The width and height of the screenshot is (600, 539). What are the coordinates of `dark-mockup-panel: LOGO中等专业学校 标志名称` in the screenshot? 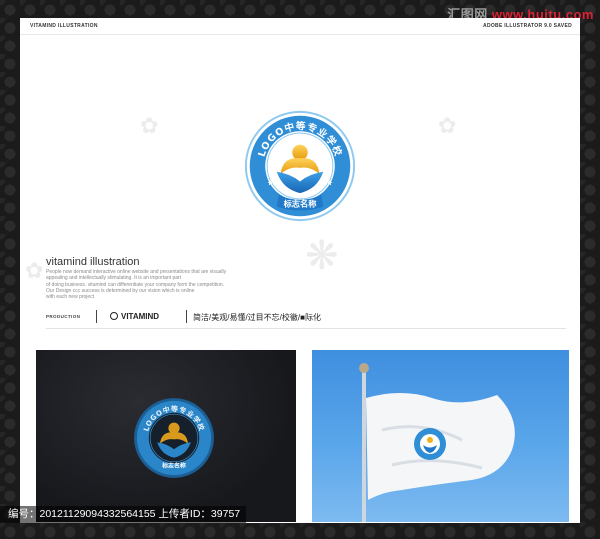 It's located at (166, 436).